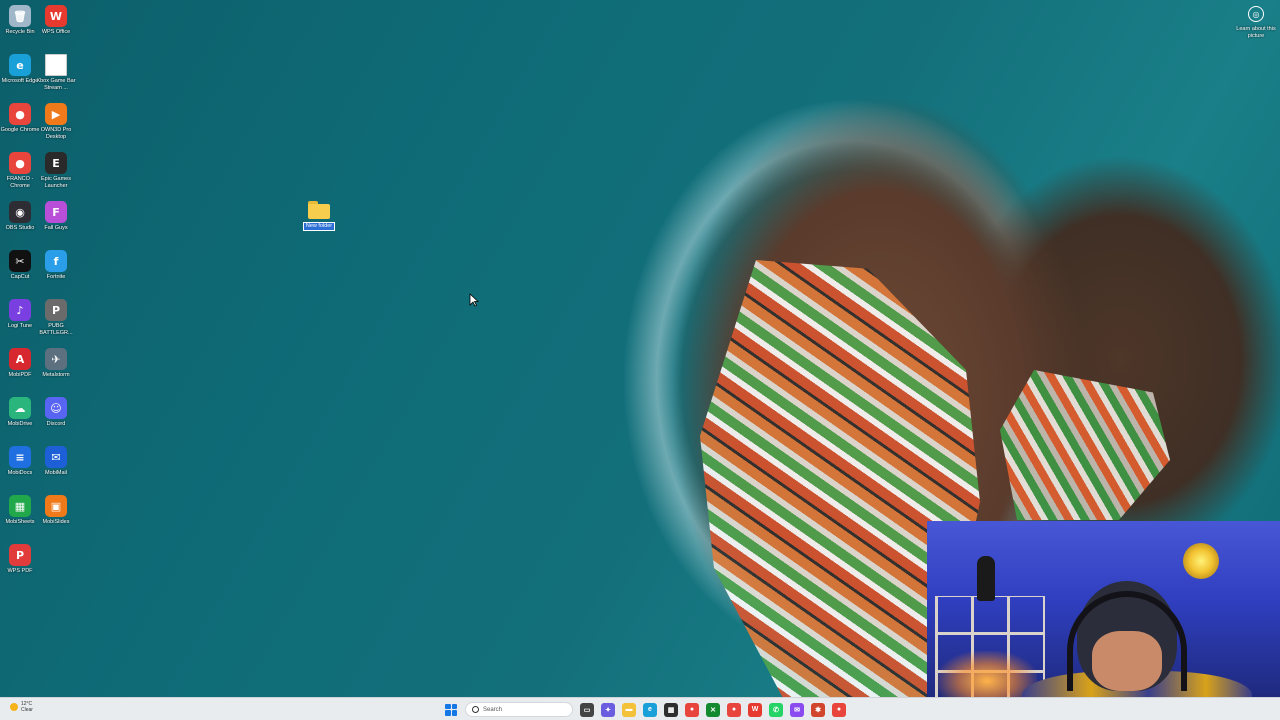 This screenshot has height=720, width=1280. I want to click on desktop-icon-label: FRANCO - Chrome, so click(20, 182).